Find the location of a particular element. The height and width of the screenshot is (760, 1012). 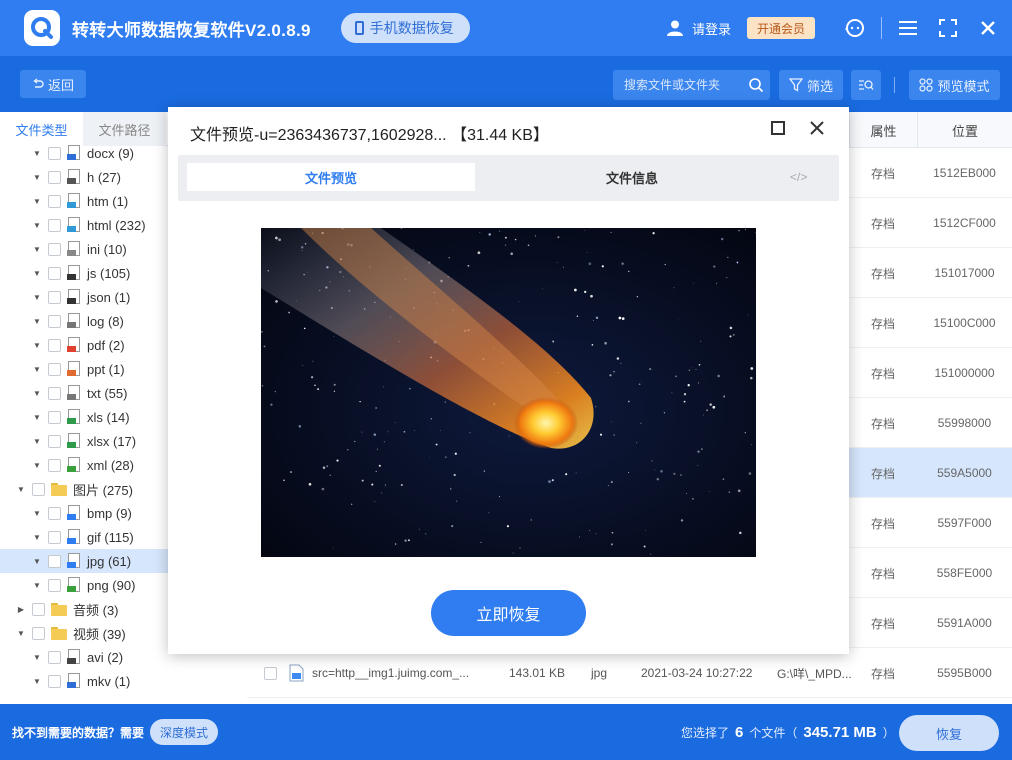

tree-item: ▼ mkv (1) is located at coordinates (123, 681).